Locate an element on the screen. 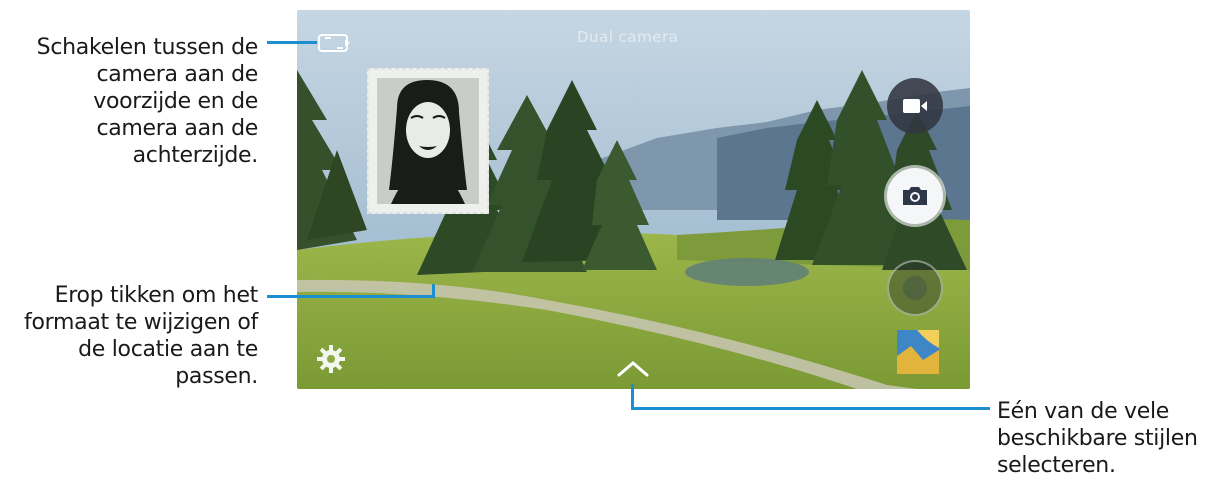 The height and width of the screenshot is (488, 1230). callout-line: selecteren. is located at coordinates (1056, 465).